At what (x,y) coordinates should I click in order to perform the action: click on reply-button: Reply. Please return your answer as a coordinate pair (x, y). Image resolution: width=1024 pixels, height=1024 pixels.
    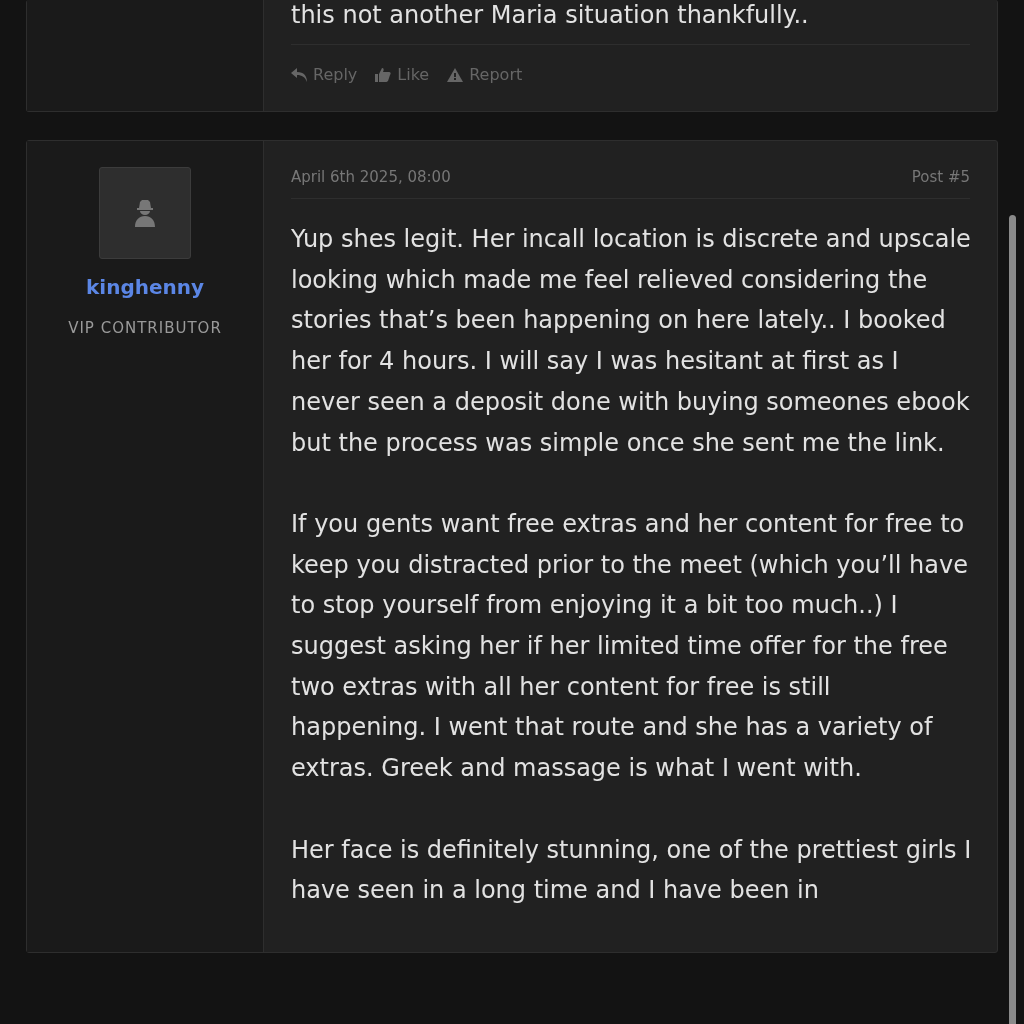
    Looking at the image, I should click on (324, 74).